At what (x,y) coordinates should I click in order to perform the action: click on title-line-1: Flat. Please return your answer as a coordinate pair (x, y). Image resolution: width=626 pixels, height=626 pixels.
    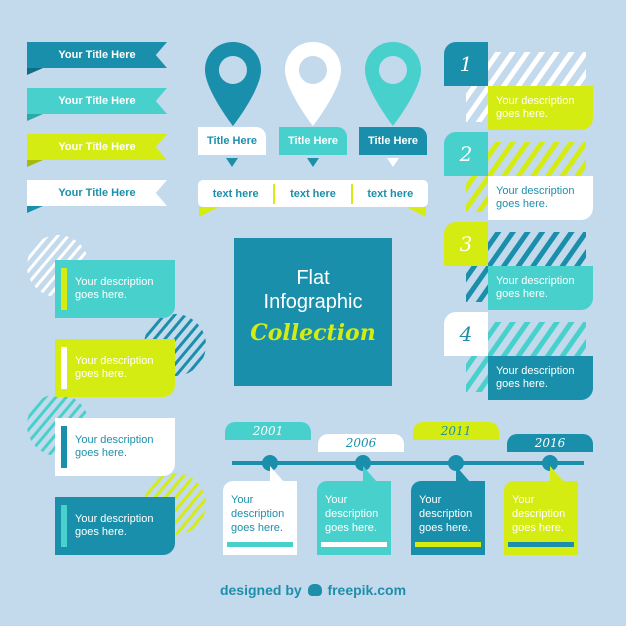
    Looking at the image, I should click on (313, 278).